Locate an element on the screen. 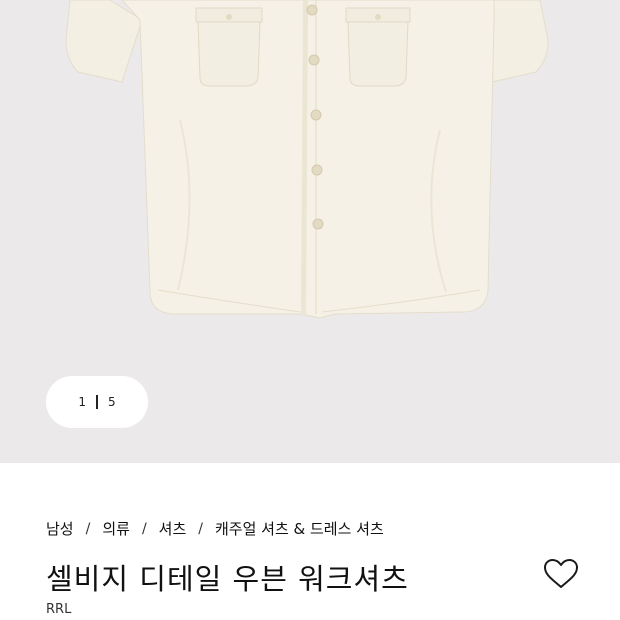 Image resolution: width=620 pixels, height=620 pixels. image-pager: 1 5 is located at coordinates (97, 402).